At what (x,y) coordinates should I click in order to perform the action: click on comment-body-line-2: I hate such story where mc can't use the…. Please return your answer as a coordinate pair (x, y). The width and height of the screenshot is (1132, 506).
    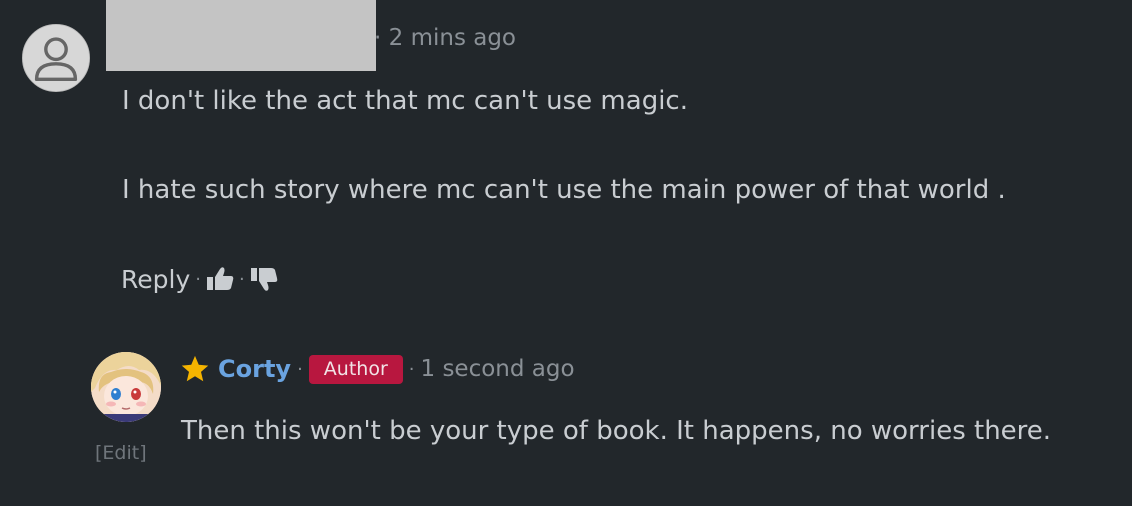
    Looking at the image, I should click on (564, 190).